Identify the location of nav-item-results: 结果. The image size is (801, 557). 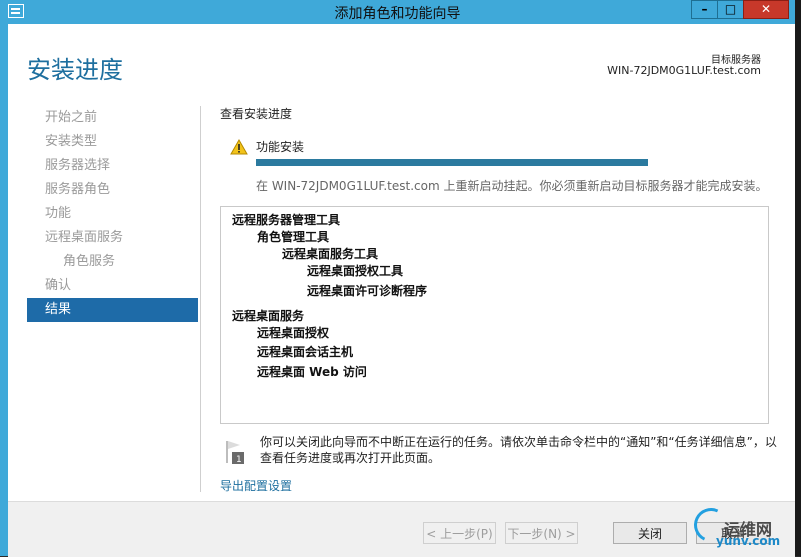
(112, 310).